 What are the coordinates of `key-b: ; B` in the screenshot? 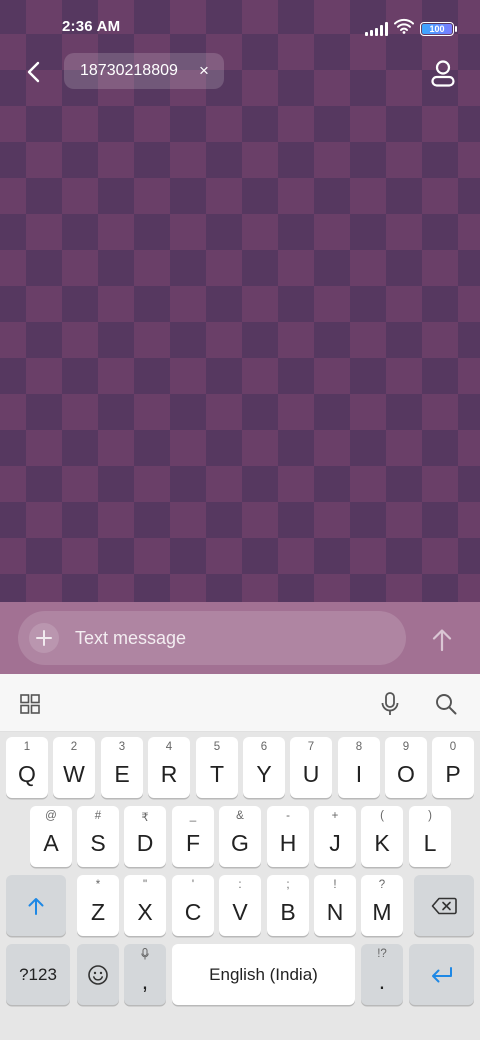 It's located at (288, 905).